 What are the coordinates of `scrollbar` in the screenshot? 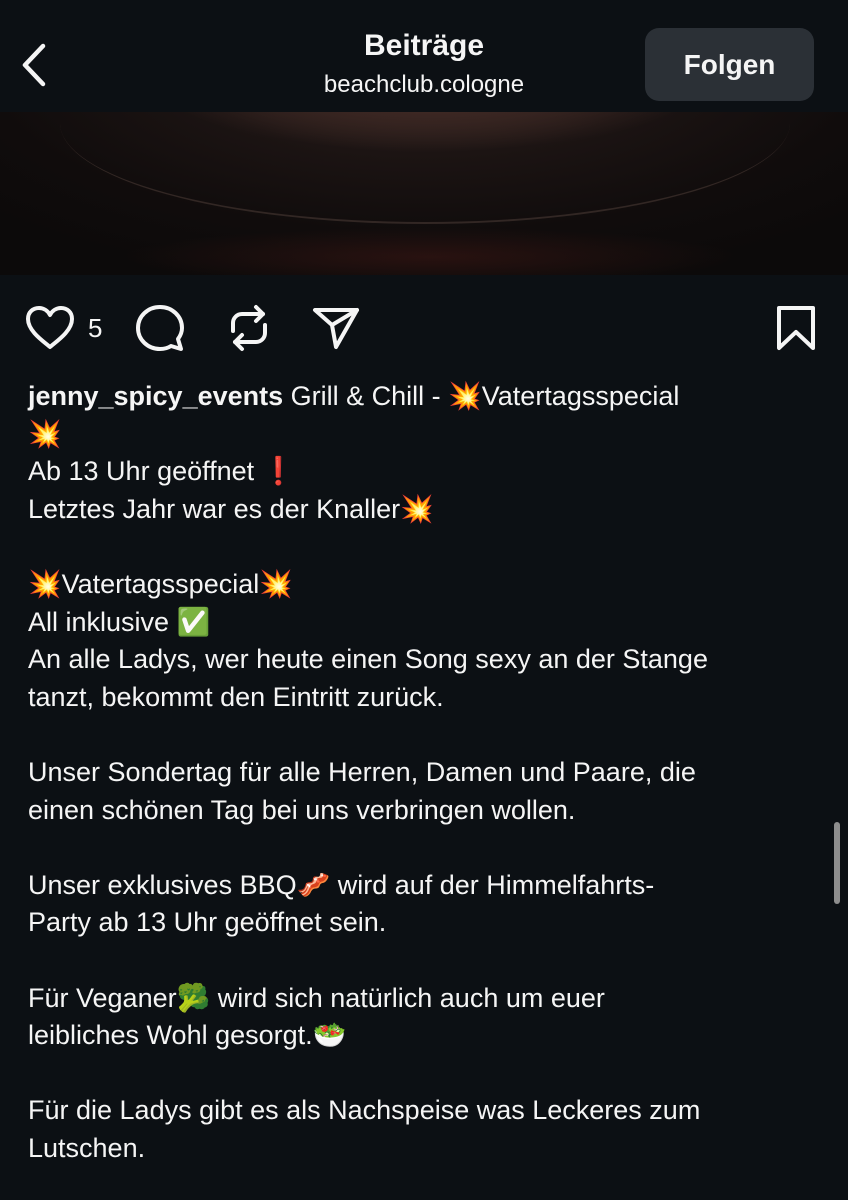 It's located at (837, 863).